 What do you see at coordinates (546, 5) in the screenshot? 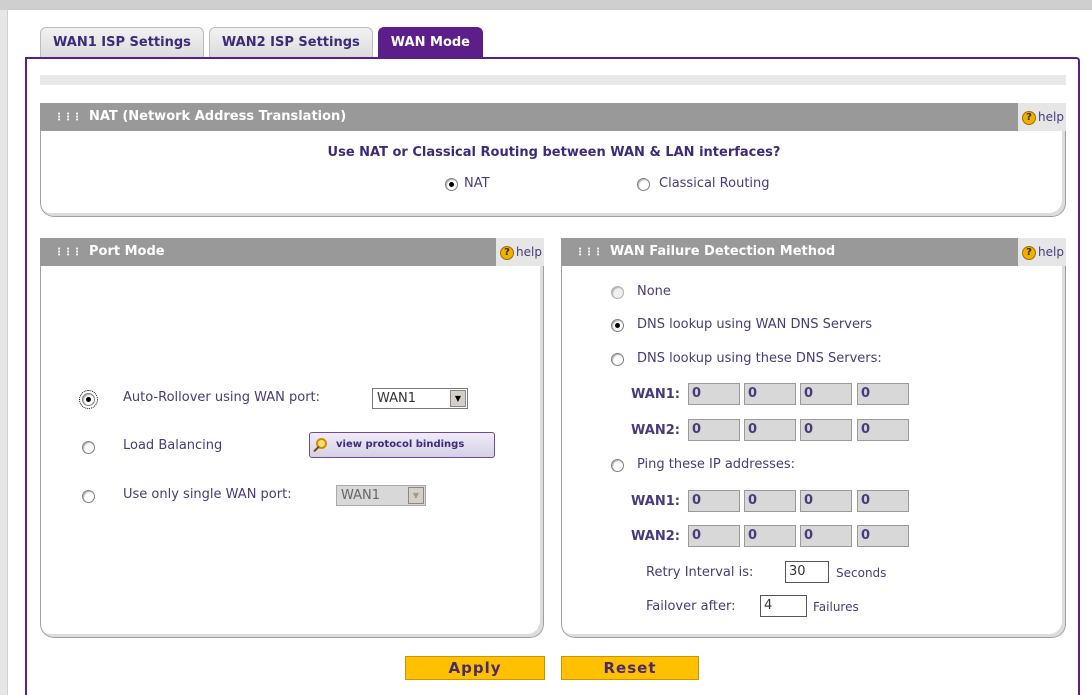
I see `top-border` at bounding box center [546, 5].